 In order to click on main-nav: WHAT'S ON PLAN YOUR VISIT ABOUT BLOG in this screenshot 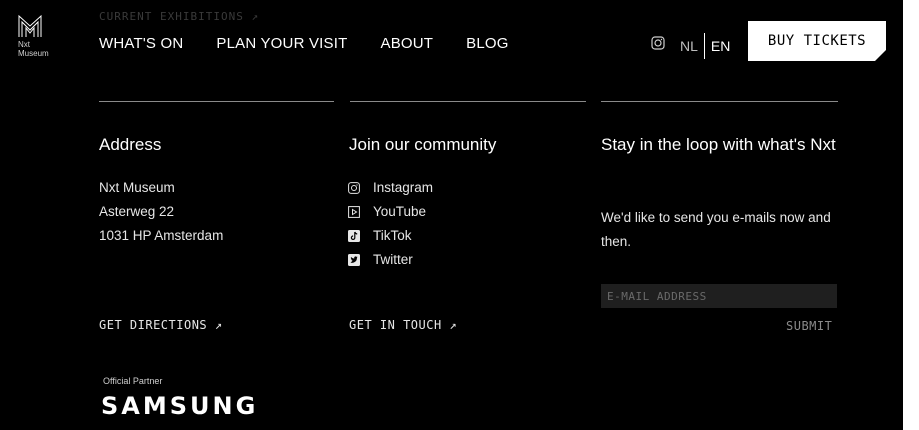, I will do `click(320, 43)`.